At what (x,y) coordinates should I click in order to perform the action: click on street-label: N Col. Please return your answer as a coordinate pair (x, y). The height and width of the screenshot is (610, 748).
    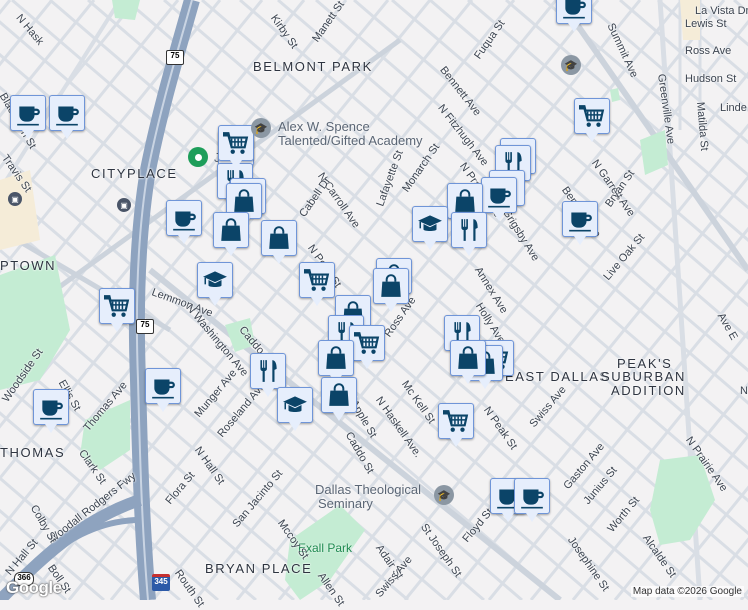
    Looking at the image, I should click on (744, 391).